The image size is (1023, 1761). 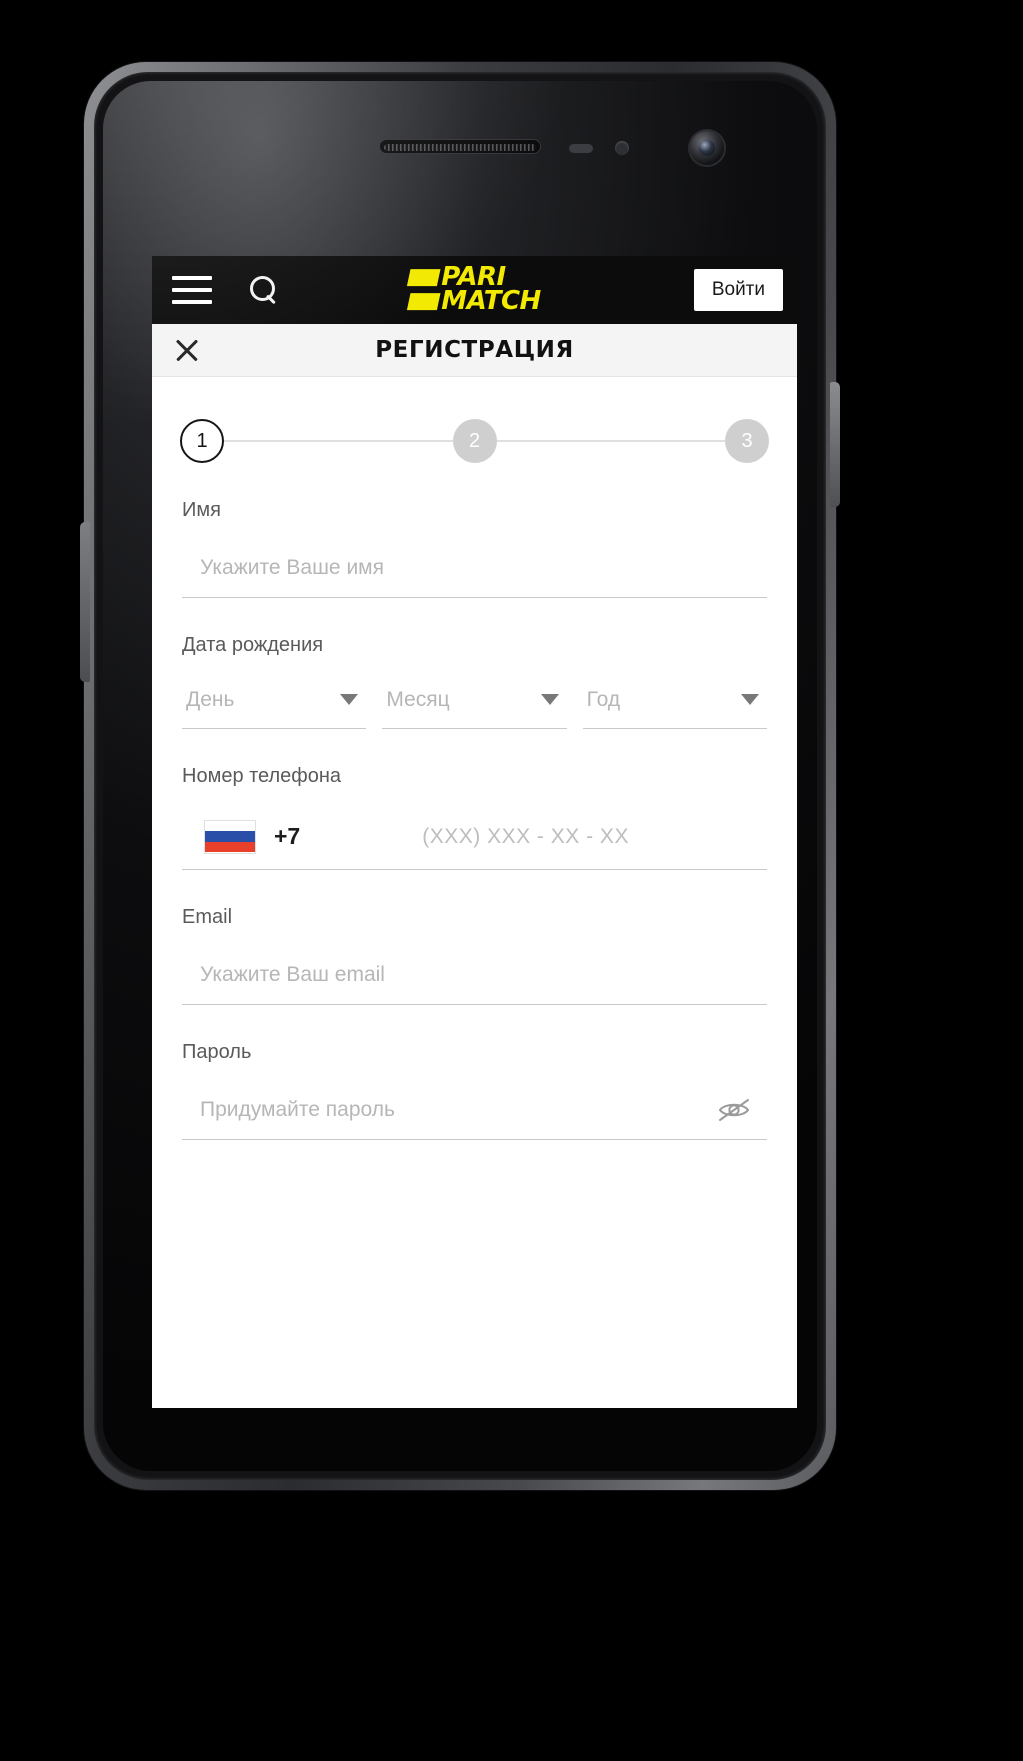 I want to click on power-button, so click(x=835, y=444).